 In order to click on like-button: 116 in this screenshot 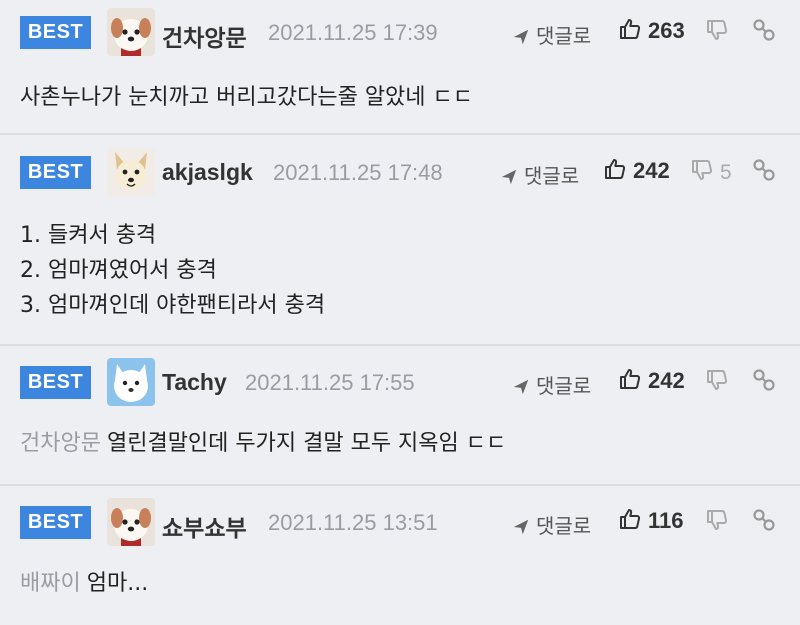, I will do `click(651, 521)`.